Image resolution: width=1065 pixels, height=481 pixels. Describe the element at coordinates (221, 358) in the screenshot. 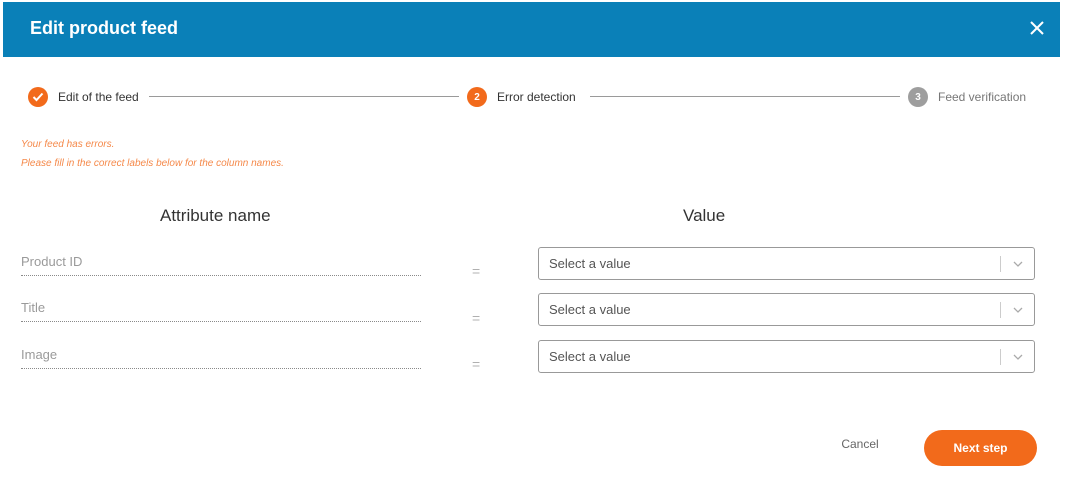

I see `attribute-image: Image` at that location.